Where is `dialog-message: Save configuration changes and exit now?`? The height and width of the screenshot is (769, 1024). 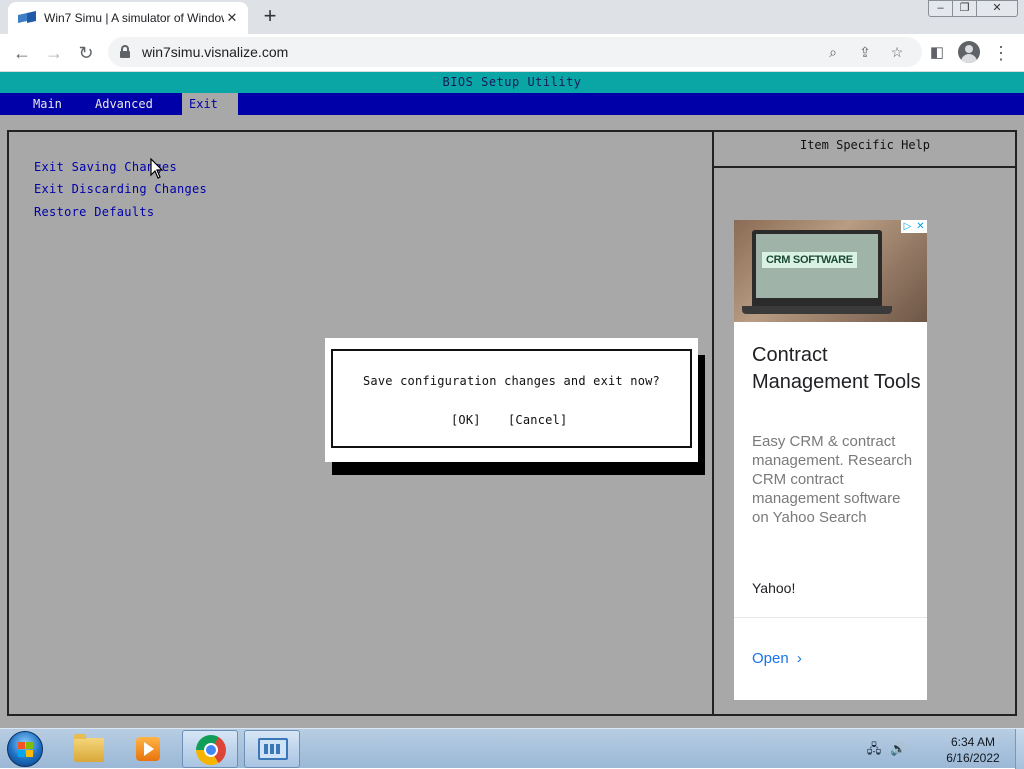 dialog-message: Save configuration changes and exit now? is located at coordinates (511, 381).